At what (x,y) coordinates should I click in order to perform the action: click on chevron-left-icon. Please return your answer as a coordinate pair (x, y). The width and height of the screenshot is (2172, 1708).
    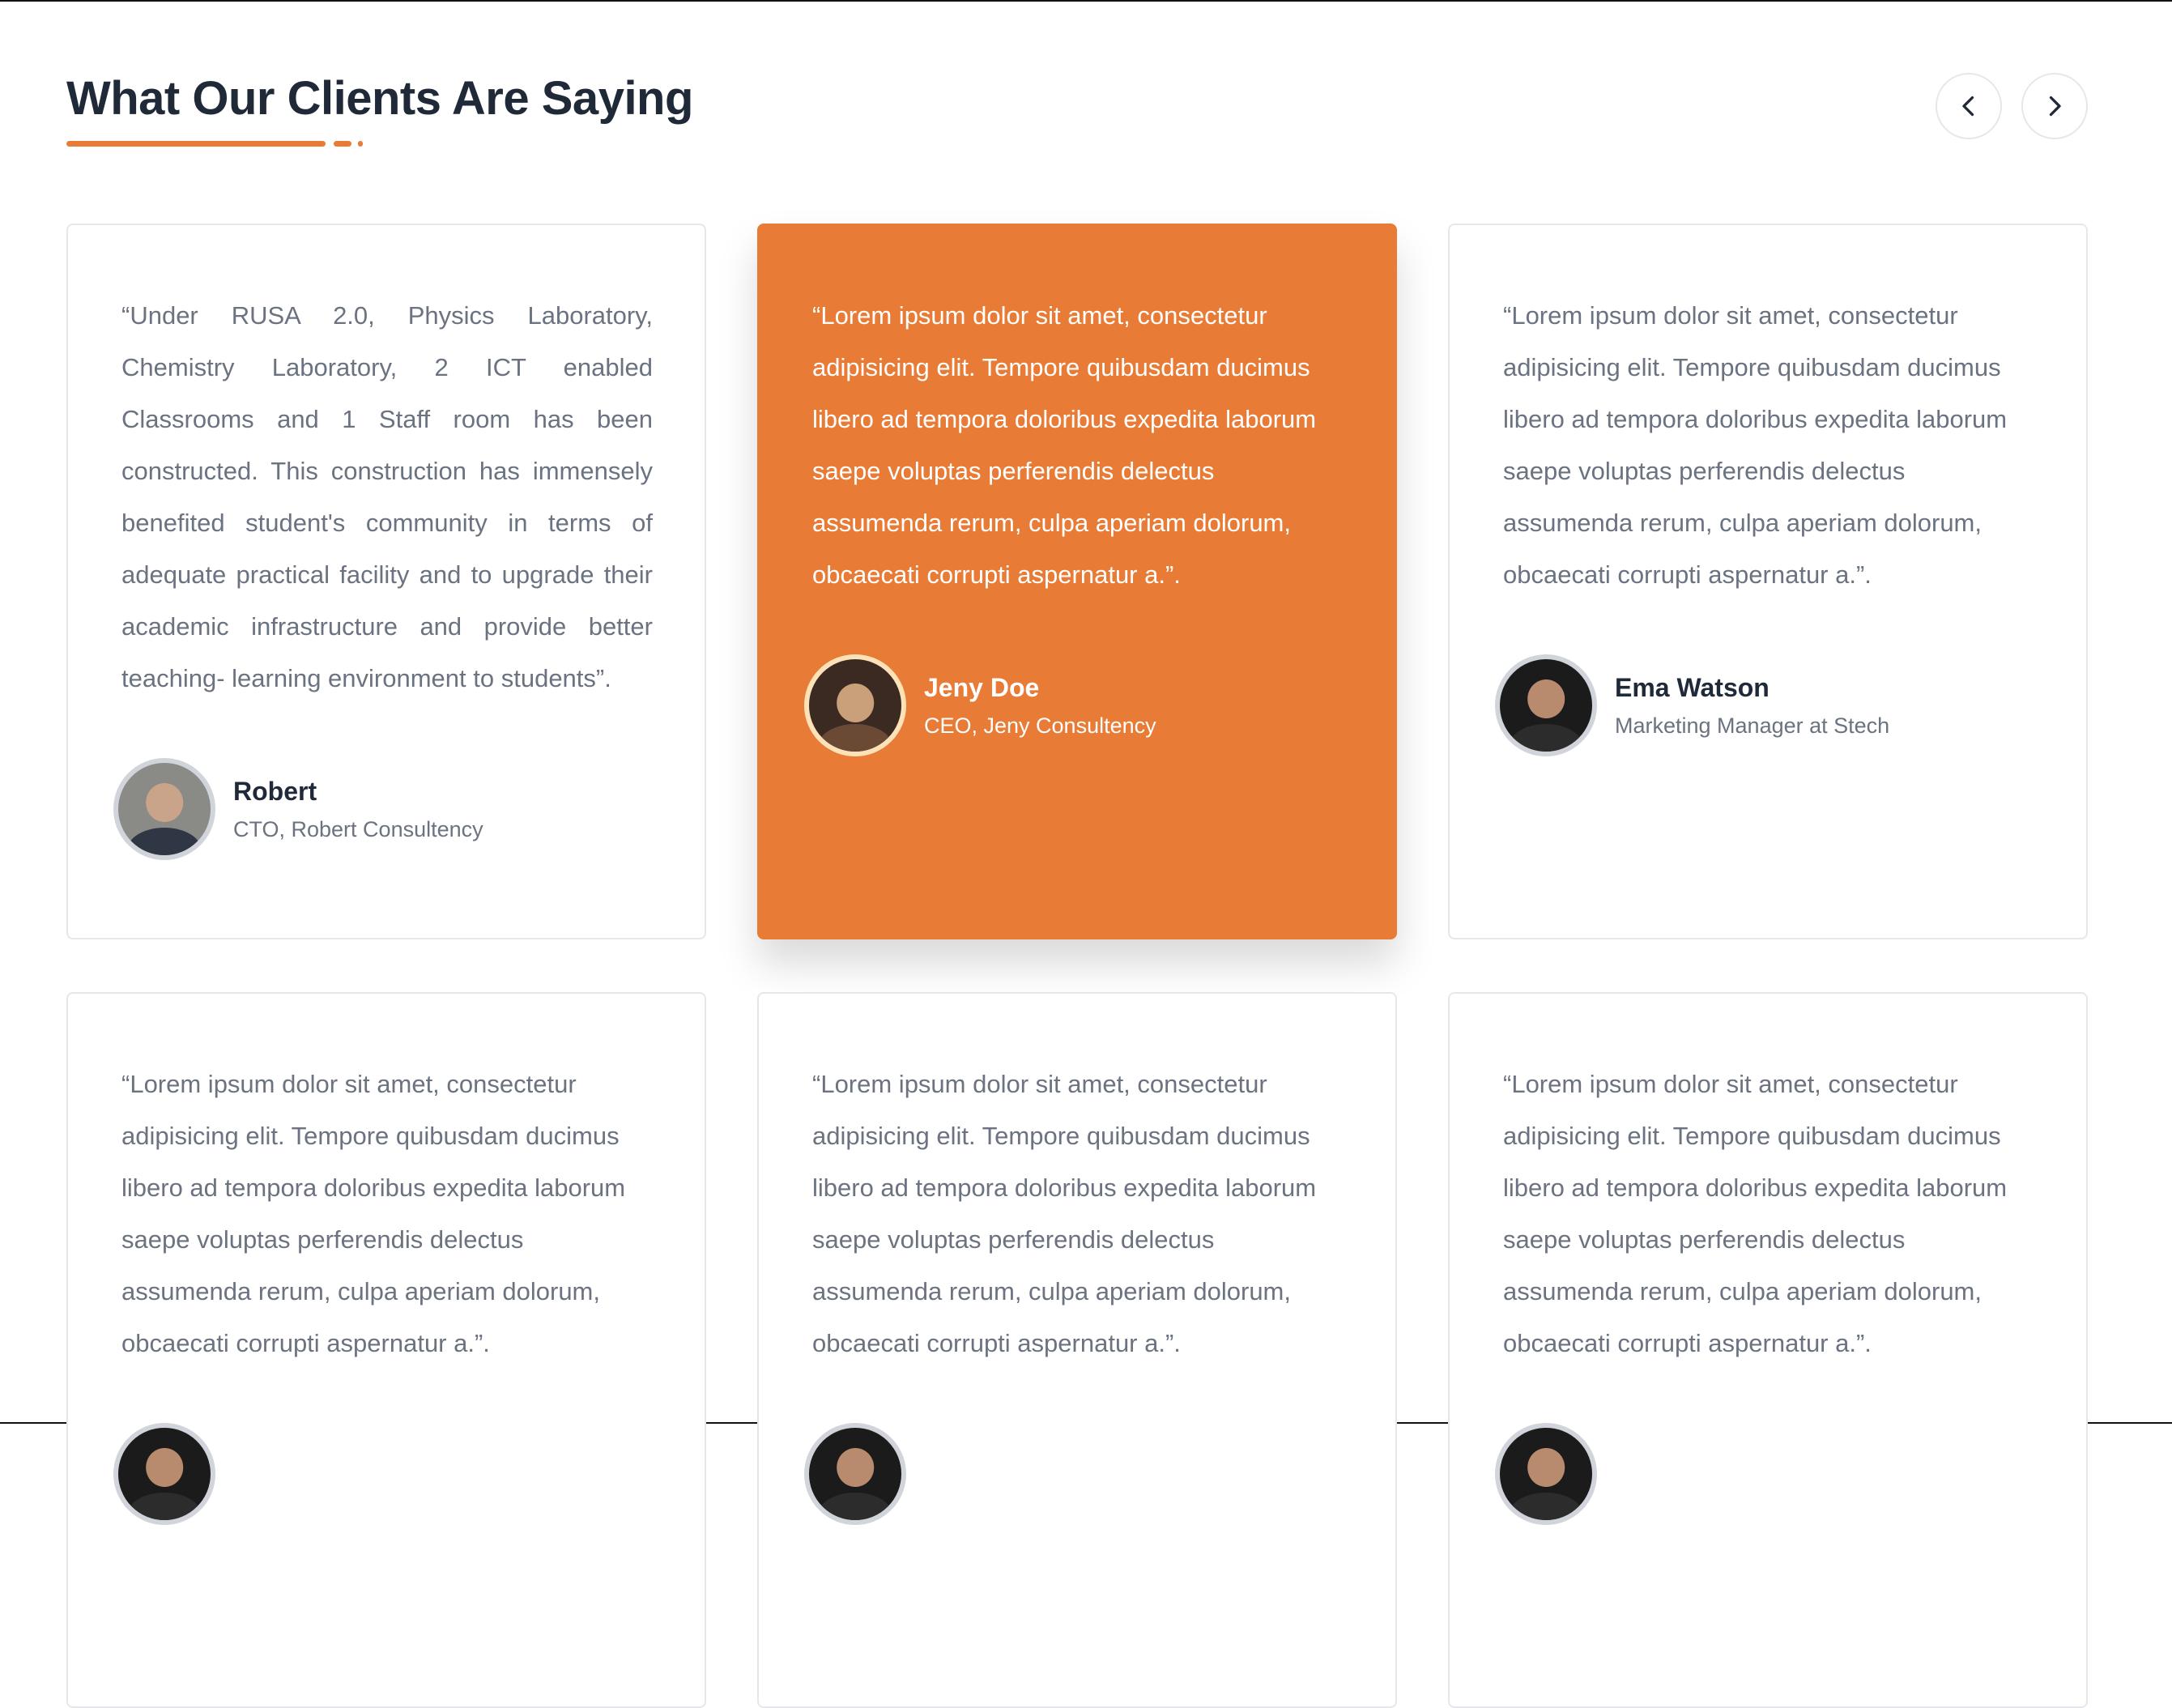
    Looking at the image, I should click on (1968, 107).